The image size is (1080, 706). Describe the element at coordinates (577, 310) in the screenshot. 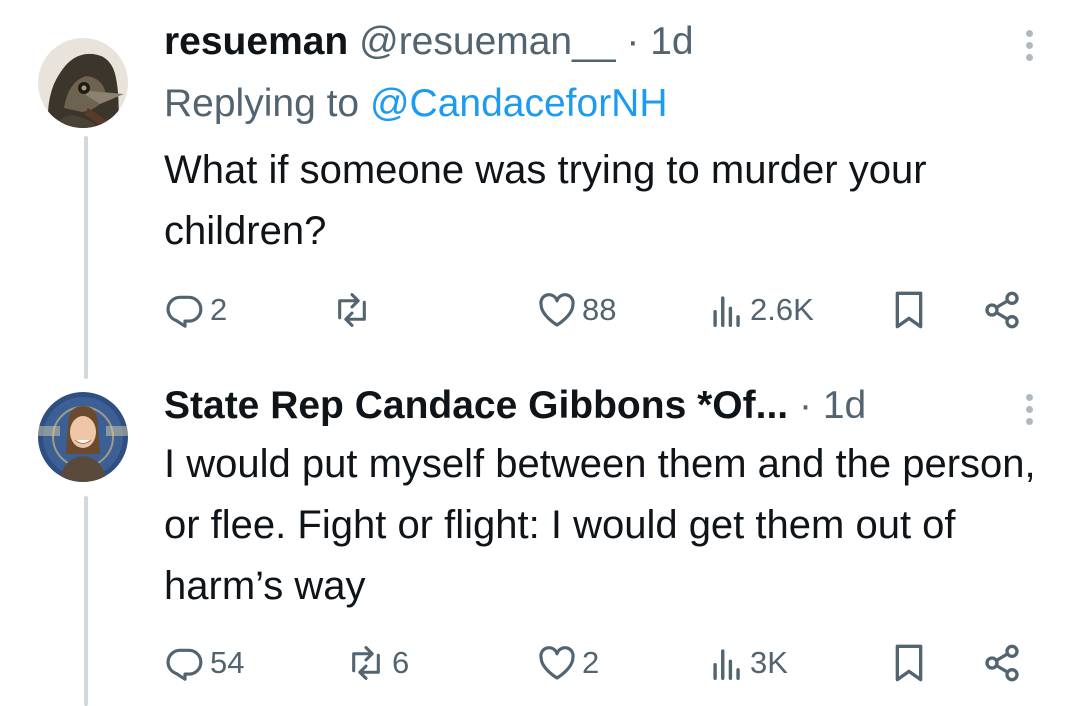

I see `like-button: 88` at that location.